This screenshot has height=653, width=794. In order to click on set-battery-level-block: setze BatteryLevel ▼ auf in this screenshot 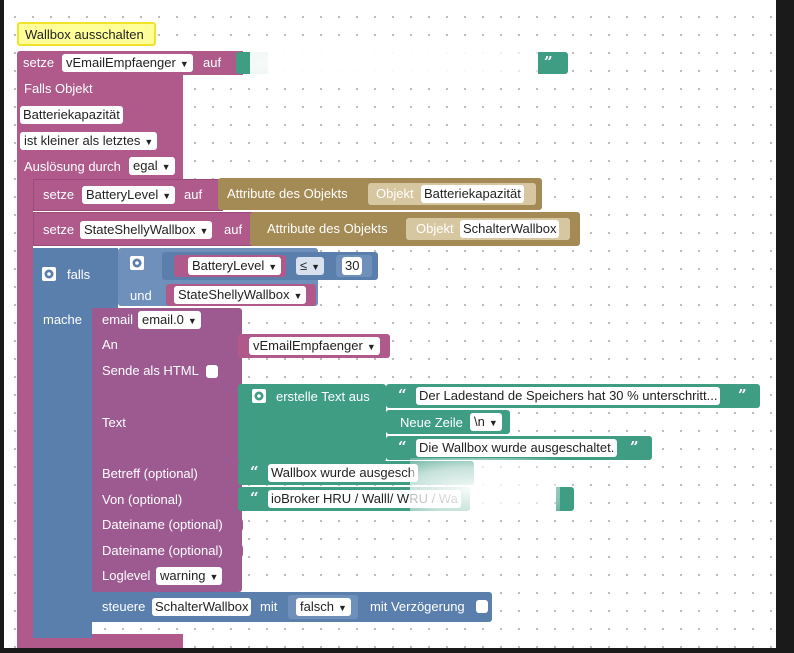, I will do `click(128, 195)`.